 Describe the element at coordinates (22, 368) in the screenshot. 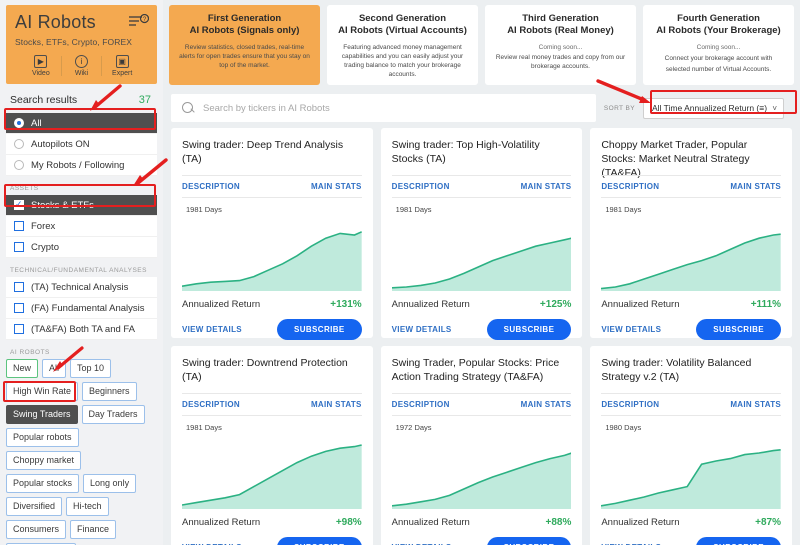

I see `tag-new: New` at that location.